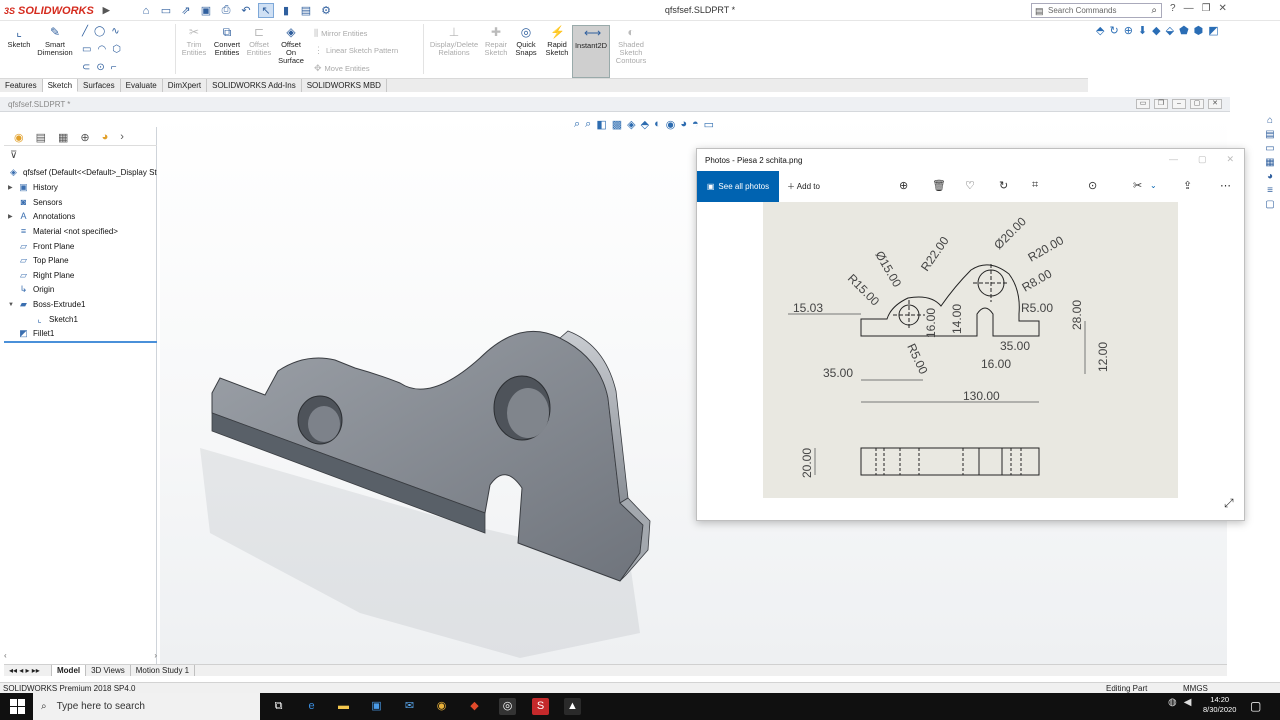 The image size is (1280, 720). What do you see at coordinates (1213, 30) in the screenshot?
I see `edit-appearance-icon: ◩` at bounding box center [1213, 30].